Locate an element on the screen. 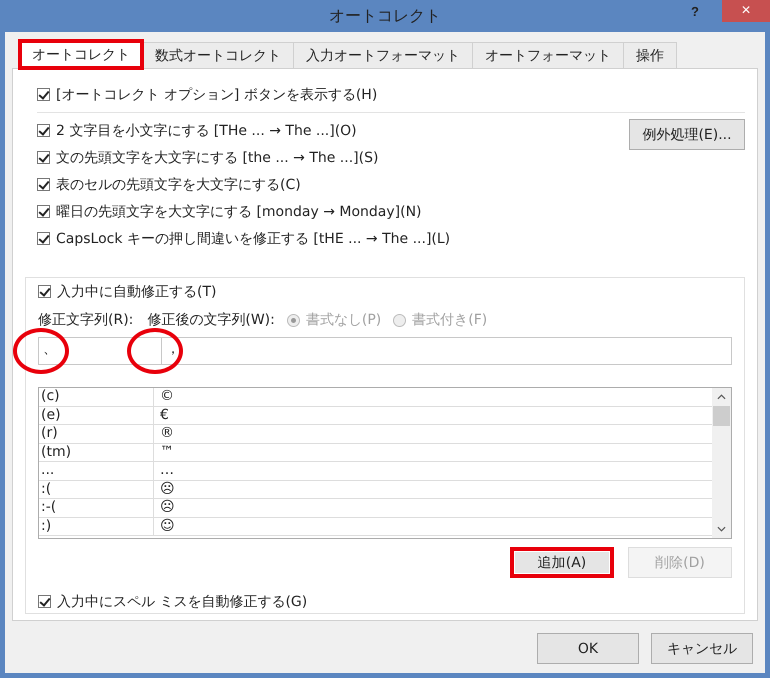 Image resolution: width=770 pixels, height=678 pixels. scroll-thumb is located at coordinates (721, 416).